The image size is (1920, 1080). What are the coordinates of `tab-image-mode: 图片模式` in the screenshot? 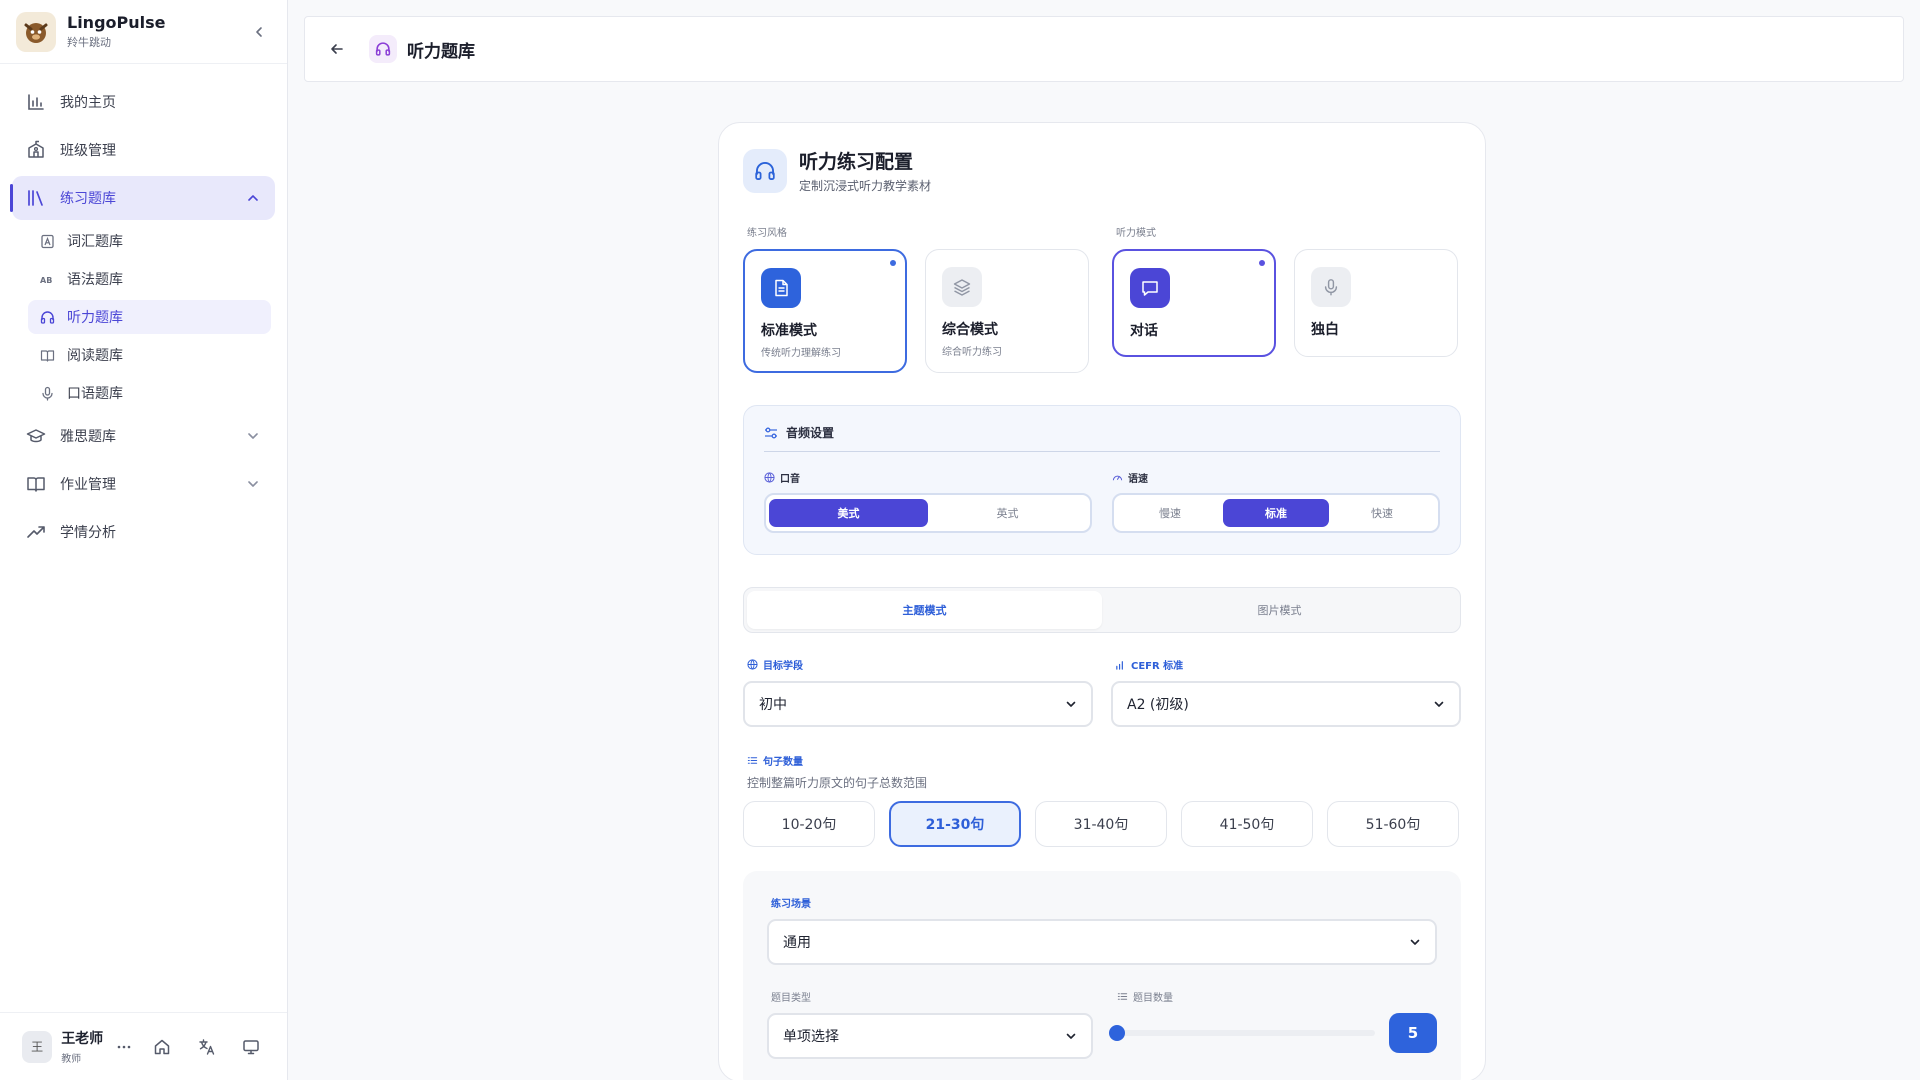 It's located at (1279, 610).